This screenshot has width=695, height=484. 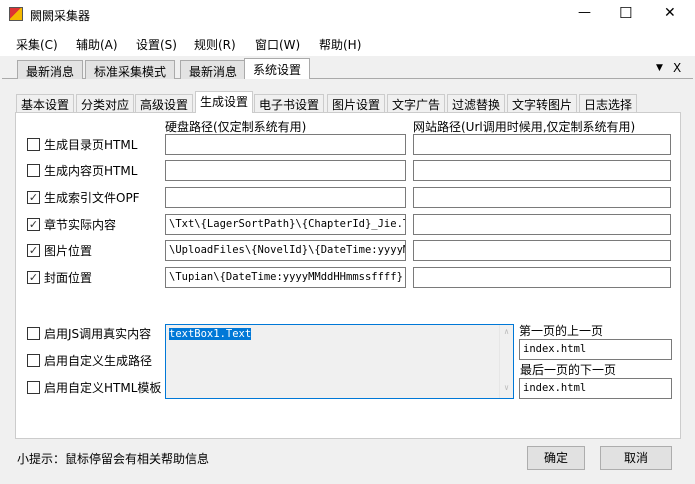 I want to click on subtab-text-ad: 文字广告, so click(x=416, y=103).